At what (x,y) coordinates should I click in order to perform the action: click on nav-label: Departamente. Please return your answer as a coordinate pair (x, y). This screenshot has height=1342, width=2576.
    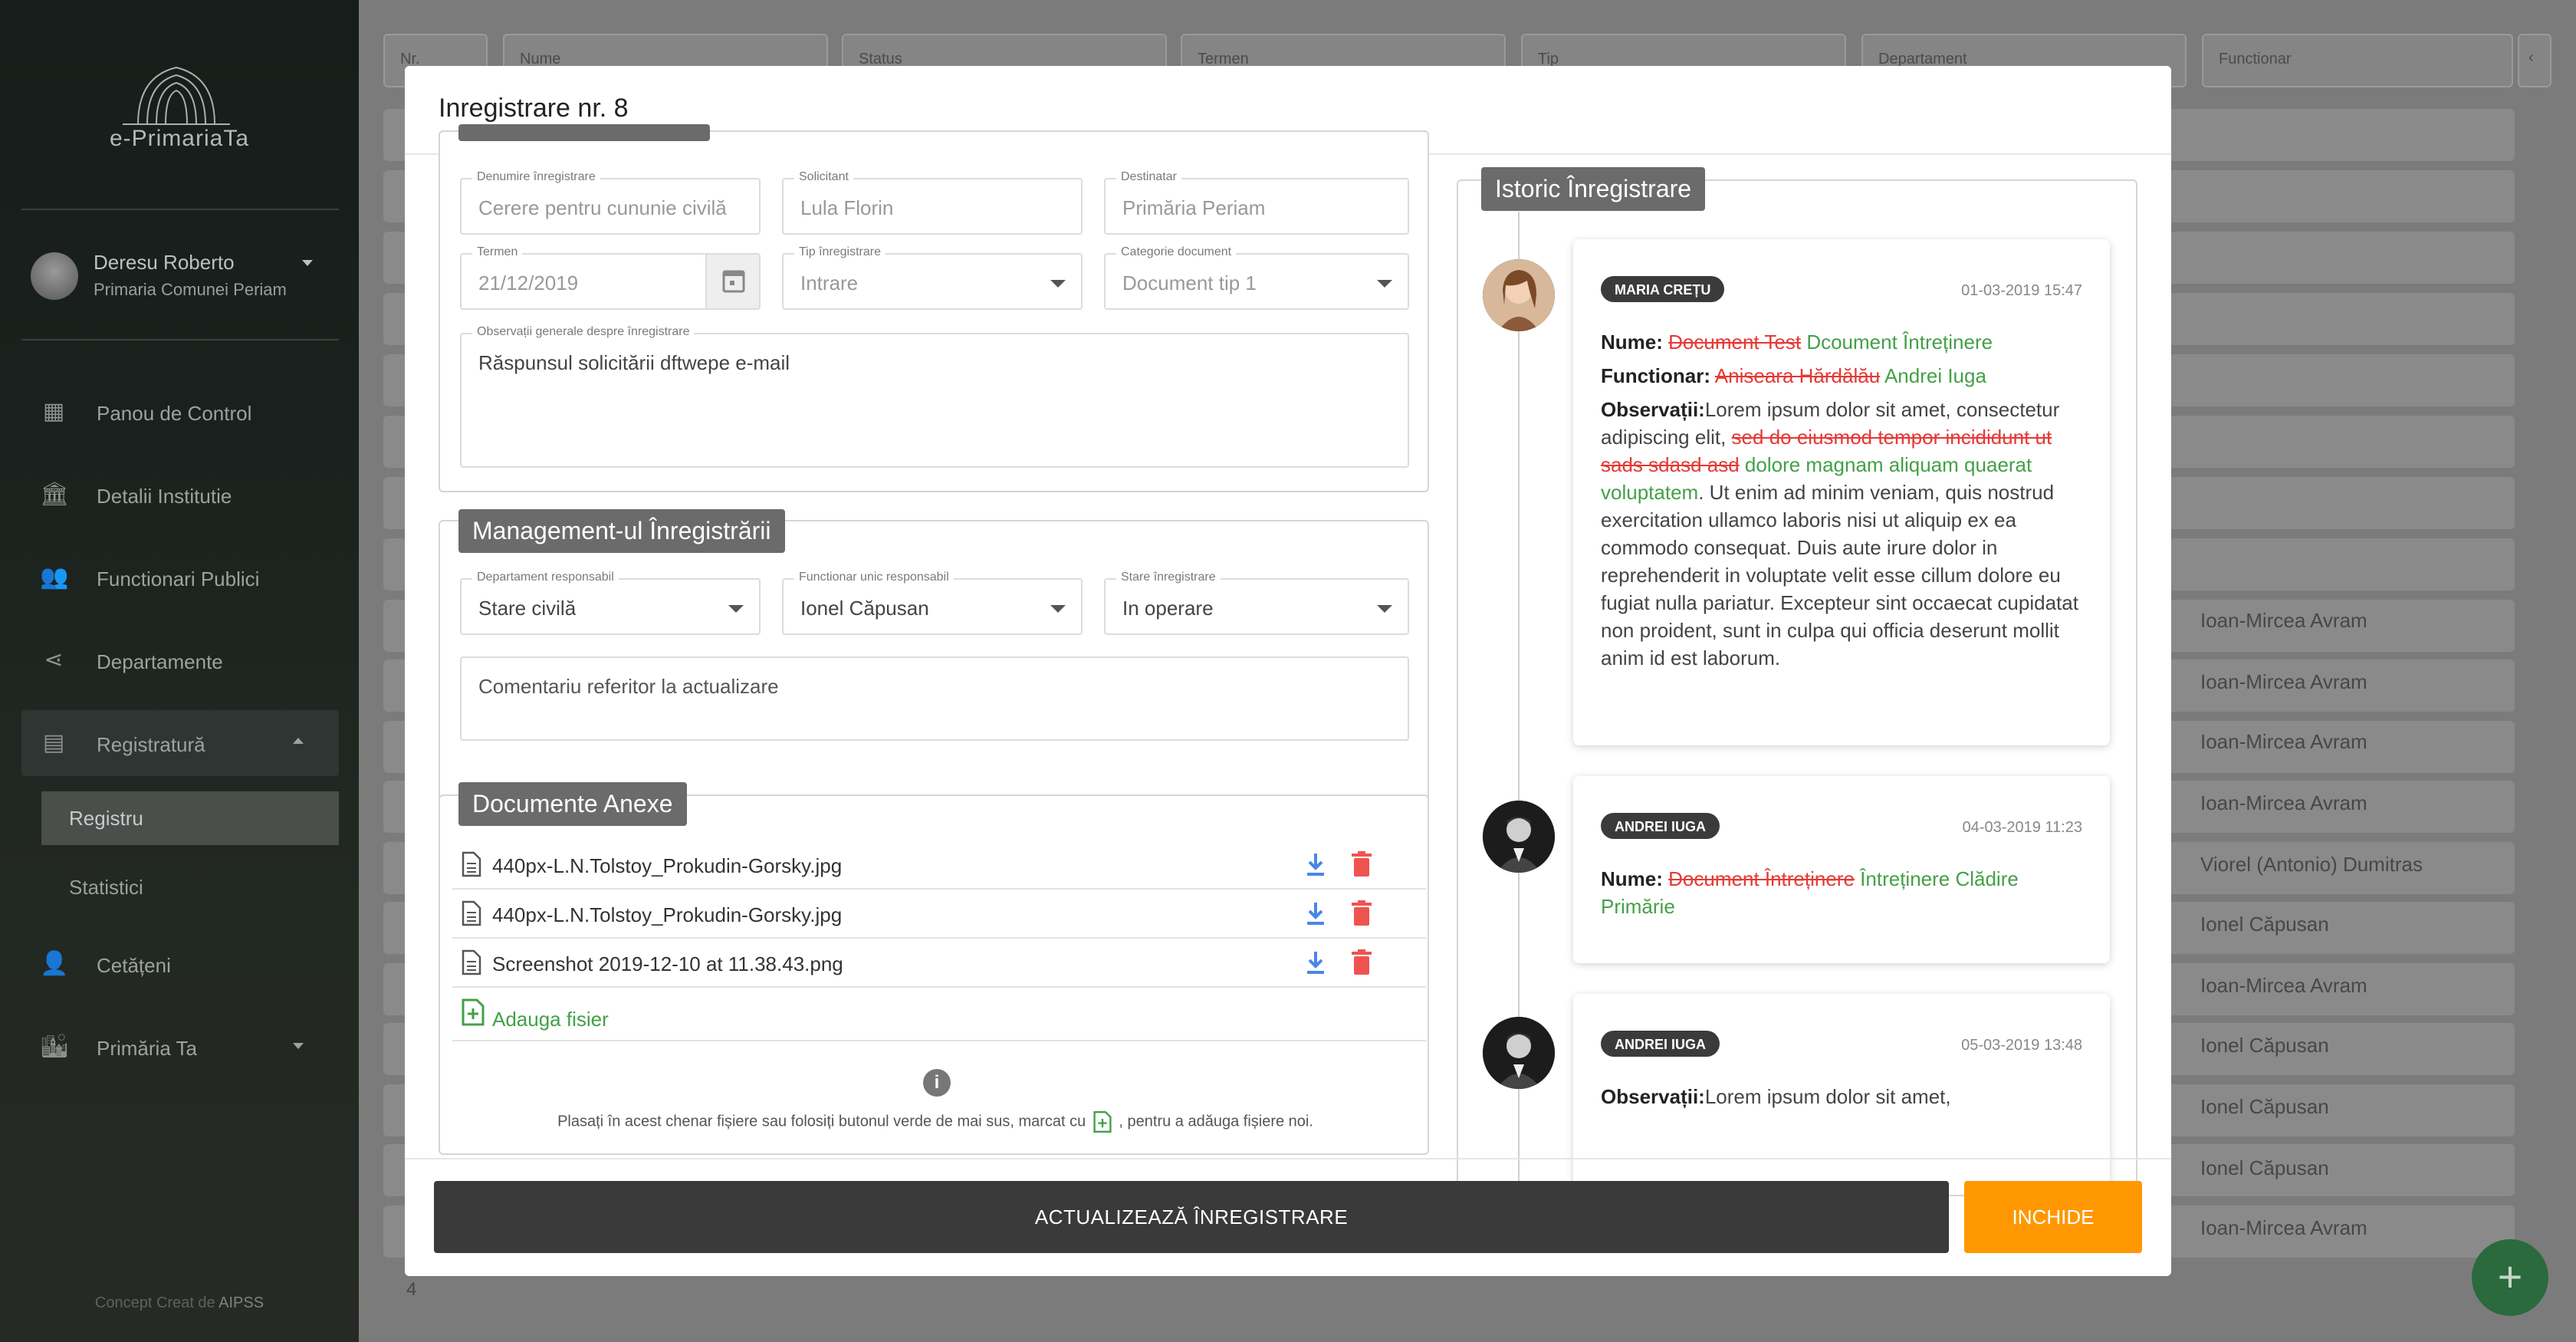
    Looking at the image, I should click on (160, 661).